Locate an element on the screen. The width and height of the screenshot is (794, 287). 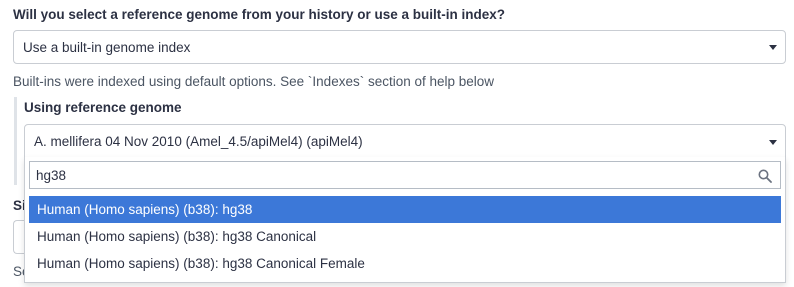
genome-search-input is located at coordinates (386, 175).